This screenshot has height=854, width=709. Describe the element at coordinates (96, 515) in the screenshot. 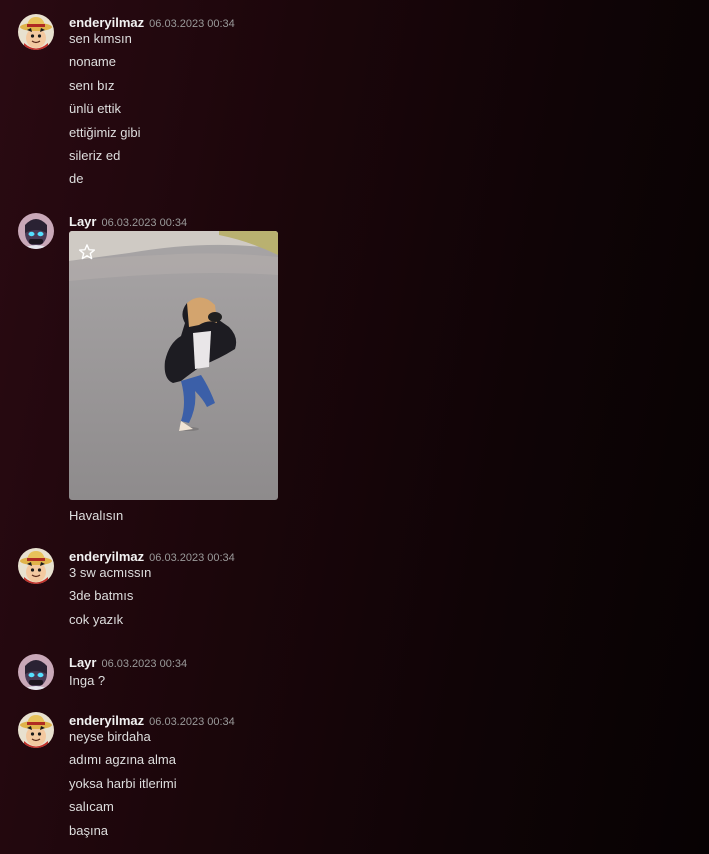

I see `message-line: Havalısın` at that location.